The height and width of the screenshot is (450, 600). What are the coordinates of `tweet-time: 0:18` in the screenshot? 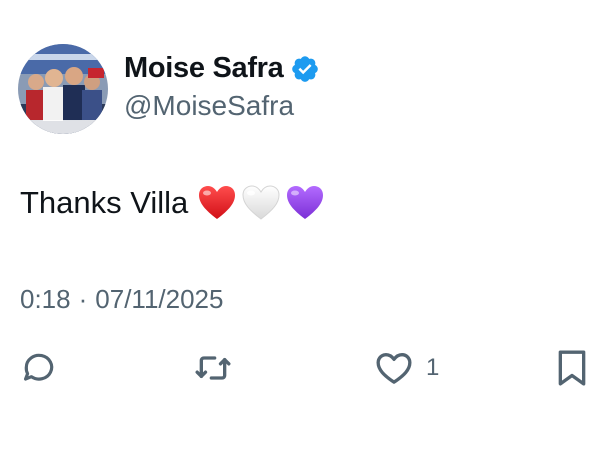 It's located at (45, 299).